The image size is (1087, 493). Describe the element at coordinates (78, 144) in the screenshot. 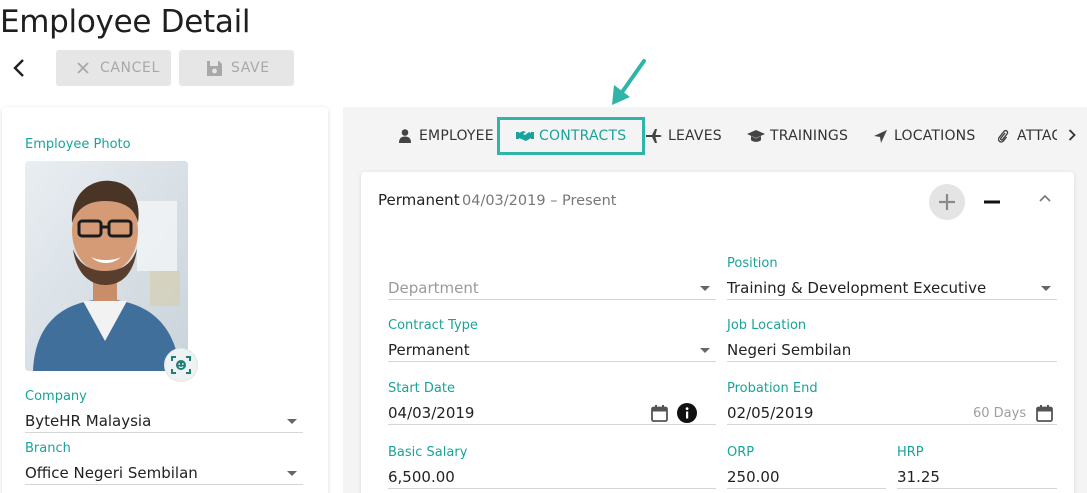

I see `employee-photo-label: Employee Photo` at that location.